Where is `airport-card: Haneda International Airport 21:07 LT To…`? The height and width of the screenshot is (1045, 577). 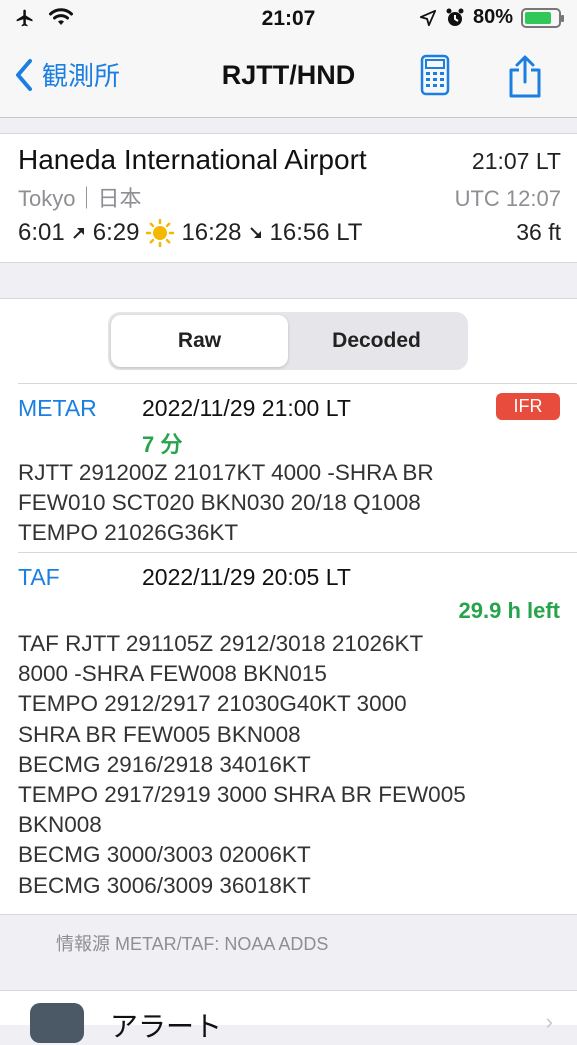
airport-card: Haneda International Airport 21:07 LT To… is located at coordinates (288, 198).